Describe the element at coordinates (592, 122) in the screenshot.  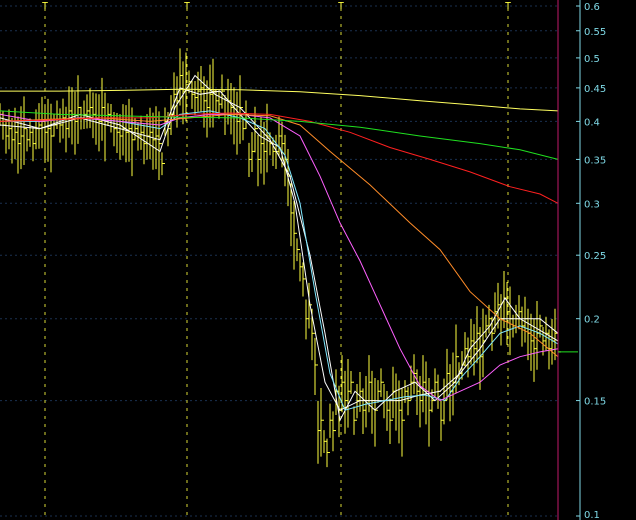
I see `y-tick-label: 0.4` at that location.